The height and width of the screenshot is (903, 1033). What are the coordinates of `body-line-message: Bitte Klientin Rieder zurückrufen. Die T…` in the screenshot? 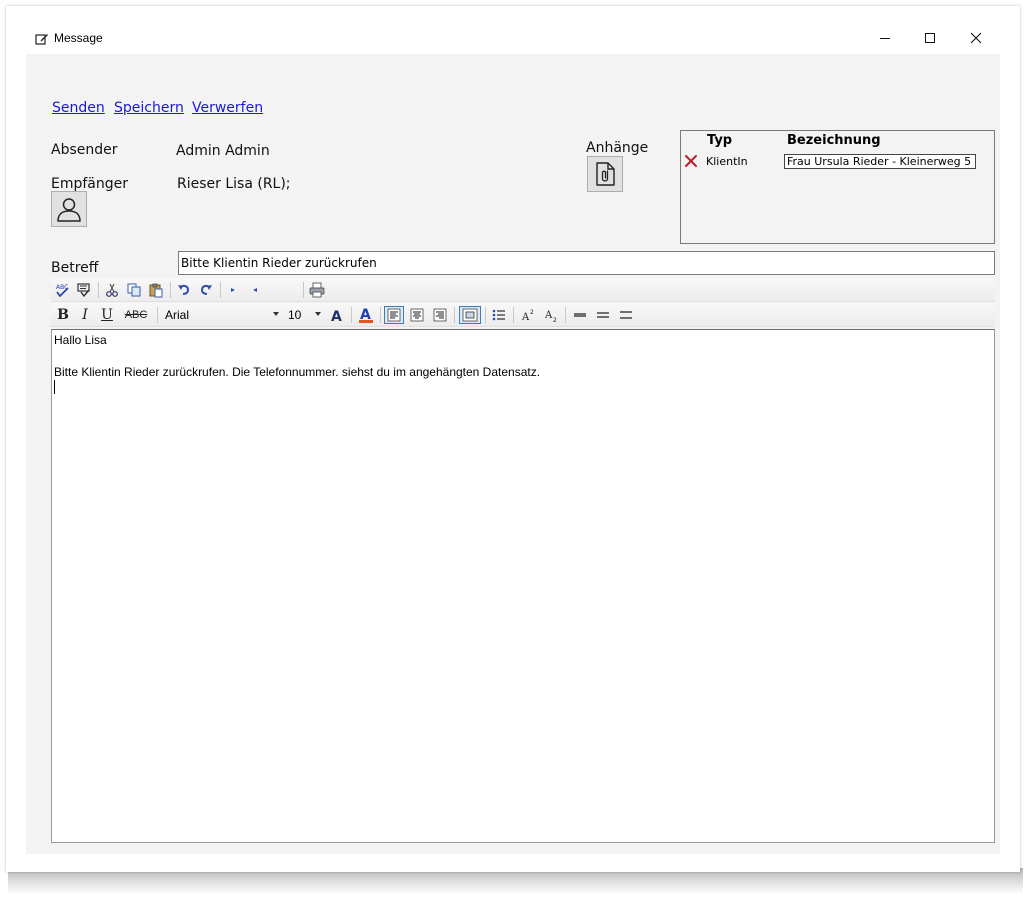 It's located at (297, 372).